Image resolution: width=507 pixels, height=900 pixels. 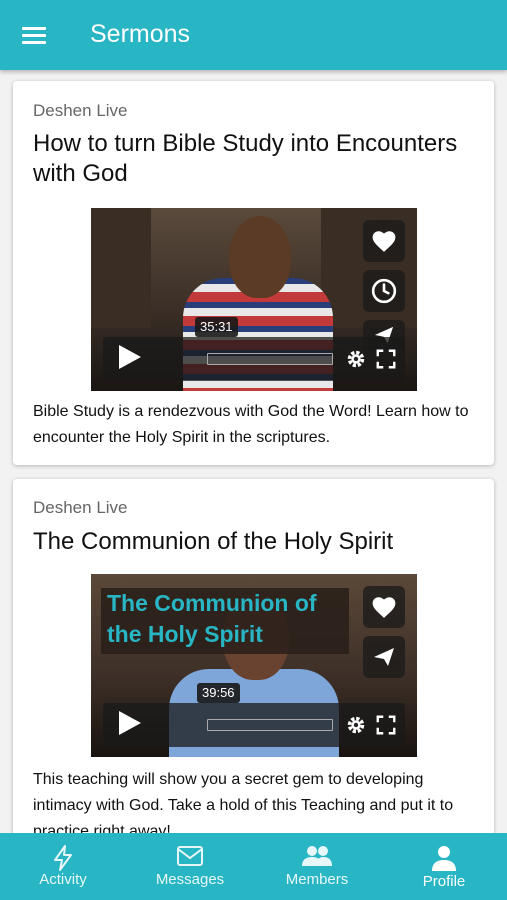 What do you see at coordinates (218, 693) in the screenshot?
I see `video-duration: 39:56` at bounding box center [218, 693].